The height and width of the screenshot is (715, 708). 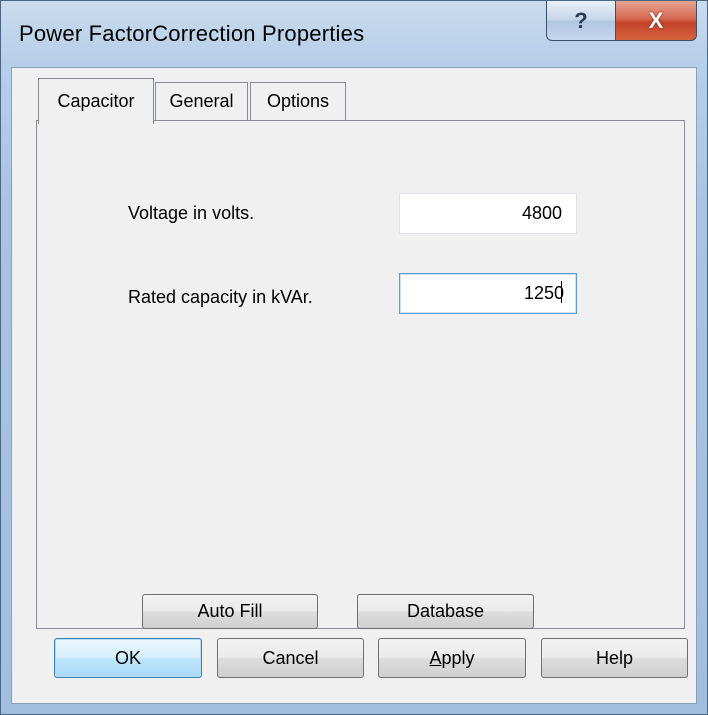 I want to click on close-button: X, so click(x=656, y=21).